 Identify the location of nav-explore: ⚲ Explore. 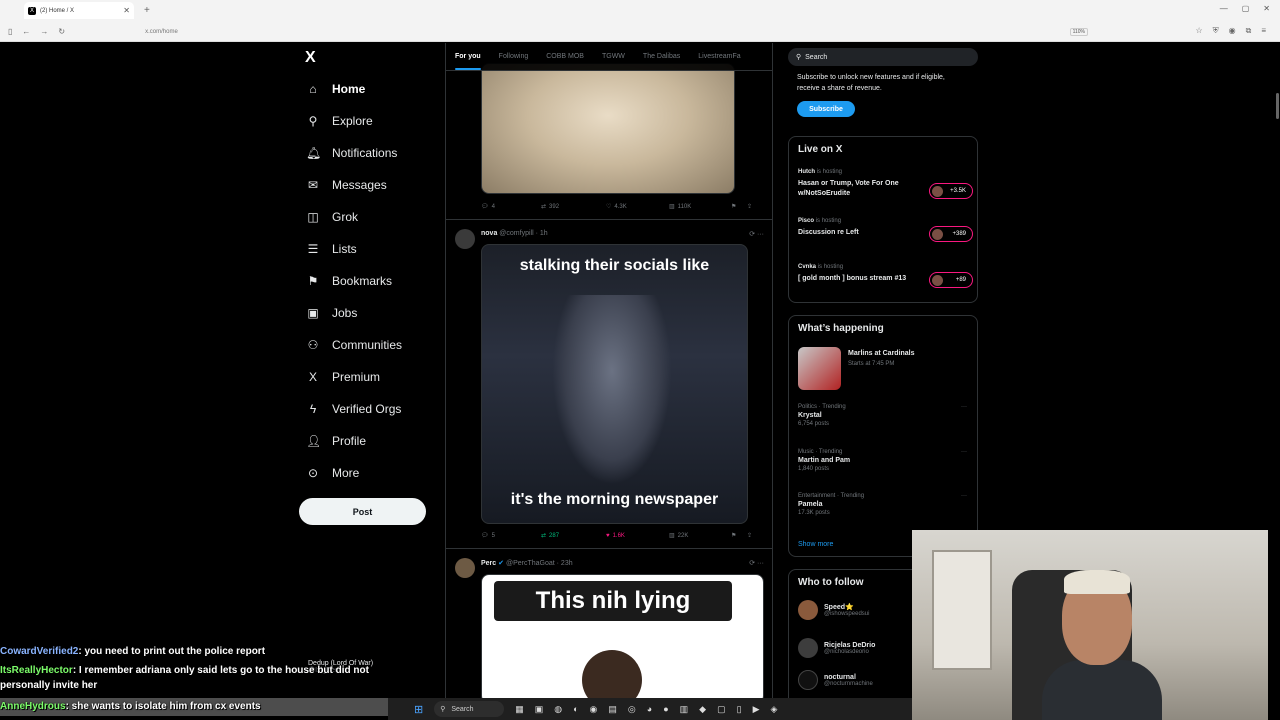
(339, 121).